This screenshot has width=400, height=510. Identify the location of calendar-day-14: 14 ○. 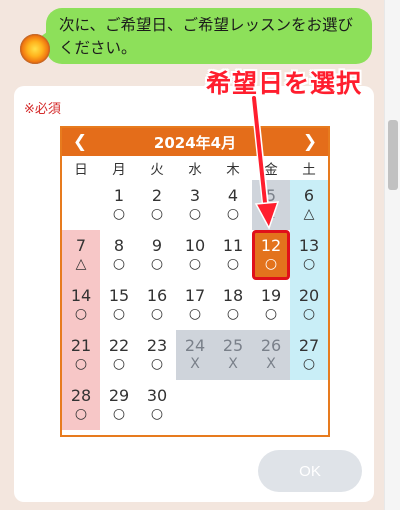
(81, 305).